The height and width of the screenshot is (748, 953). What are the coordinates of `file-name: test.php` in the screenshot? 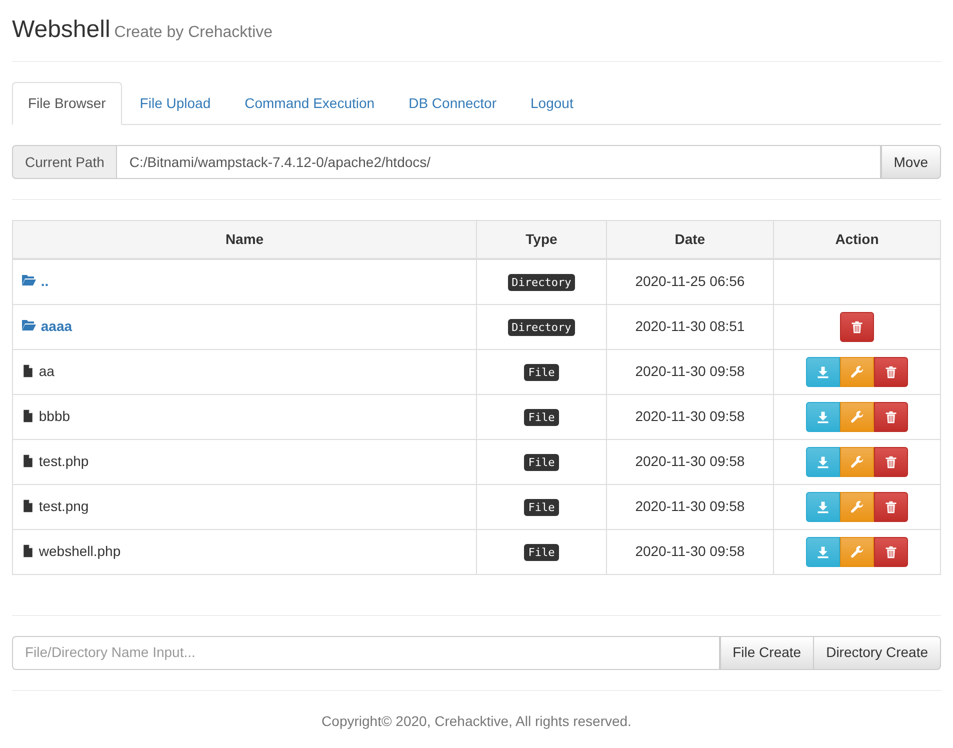 It's located at (63, 461).